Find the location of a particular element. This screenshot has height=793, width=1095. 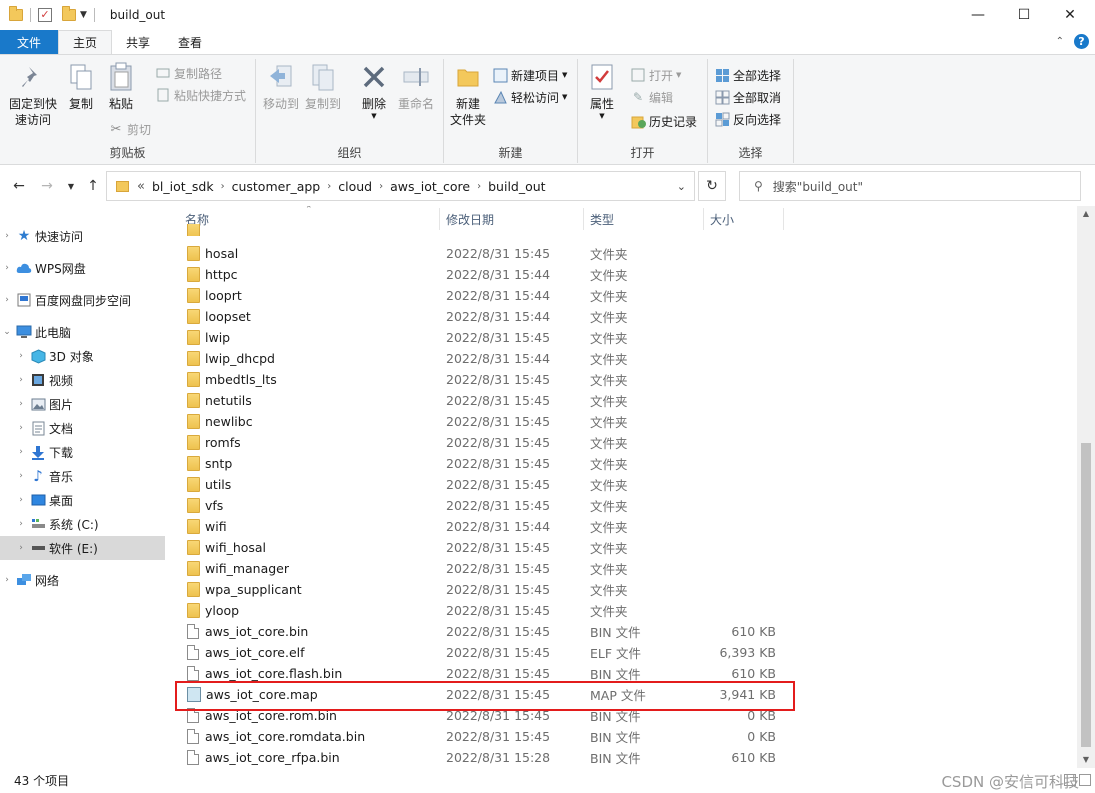

breadcrumb-item: bl_iot_sdk is located at coordinates (183, 186).